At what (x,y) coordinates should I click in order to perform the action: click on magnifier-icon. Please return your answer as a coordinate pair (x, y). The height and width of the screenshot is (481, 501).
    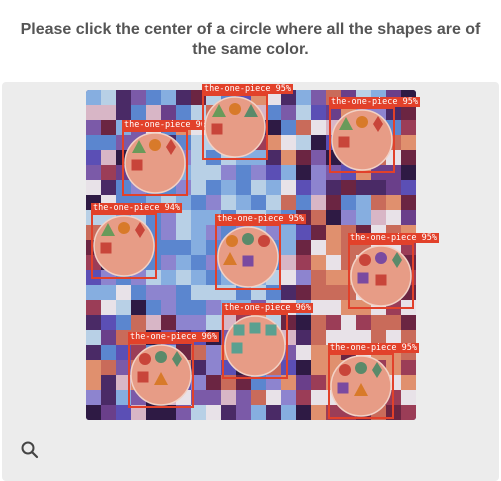
    Looking at the image, I should click on (30, 450).